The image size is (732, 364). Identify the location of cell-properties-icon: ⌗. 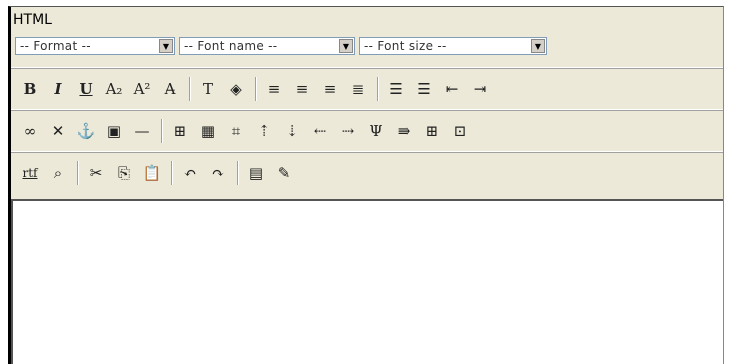
(236, 131).